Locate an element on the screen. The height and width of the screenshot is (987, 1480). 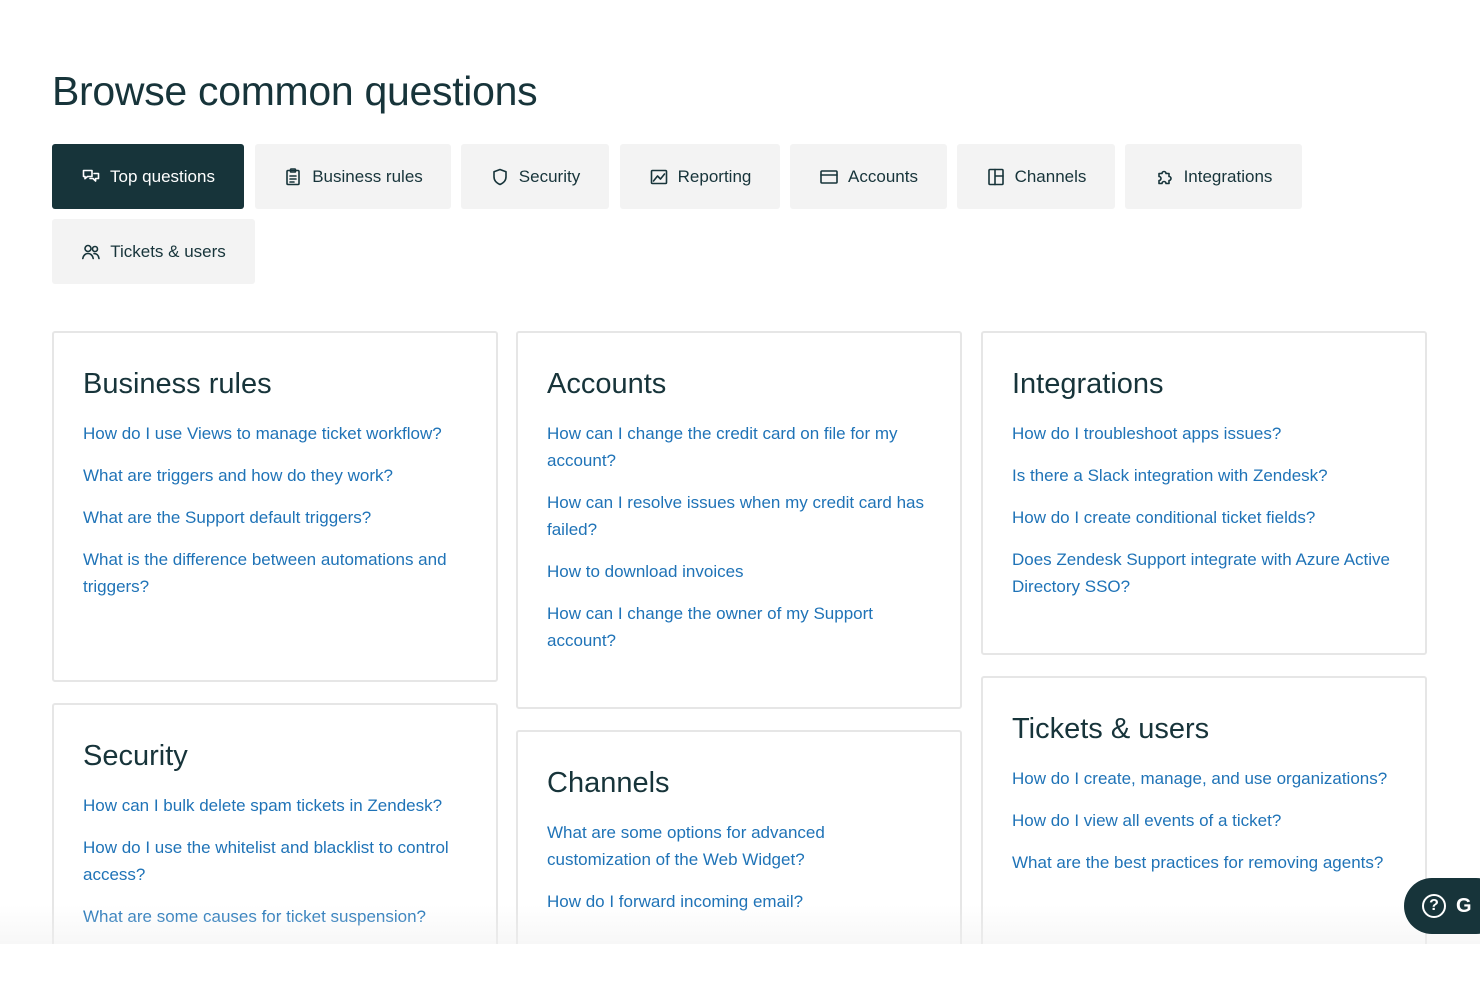
list-item: How do I troubleshoot apps issues? is located at coordinates (1204, 433).